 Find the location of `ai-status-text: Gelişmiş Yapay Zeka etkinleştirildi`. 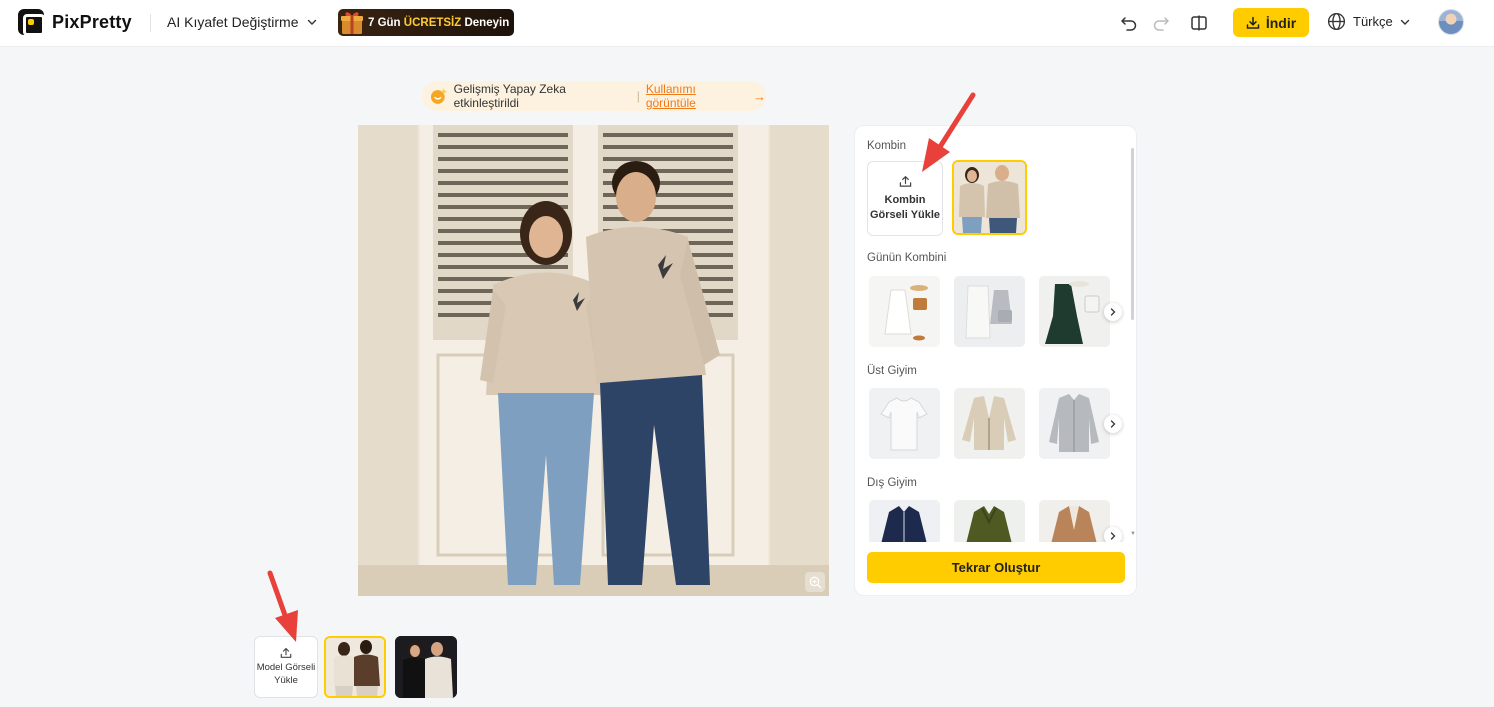

ai-status-text: Gelişmiş Yapay Zeka etkinleştirildi is located at coordinates (509, 96).